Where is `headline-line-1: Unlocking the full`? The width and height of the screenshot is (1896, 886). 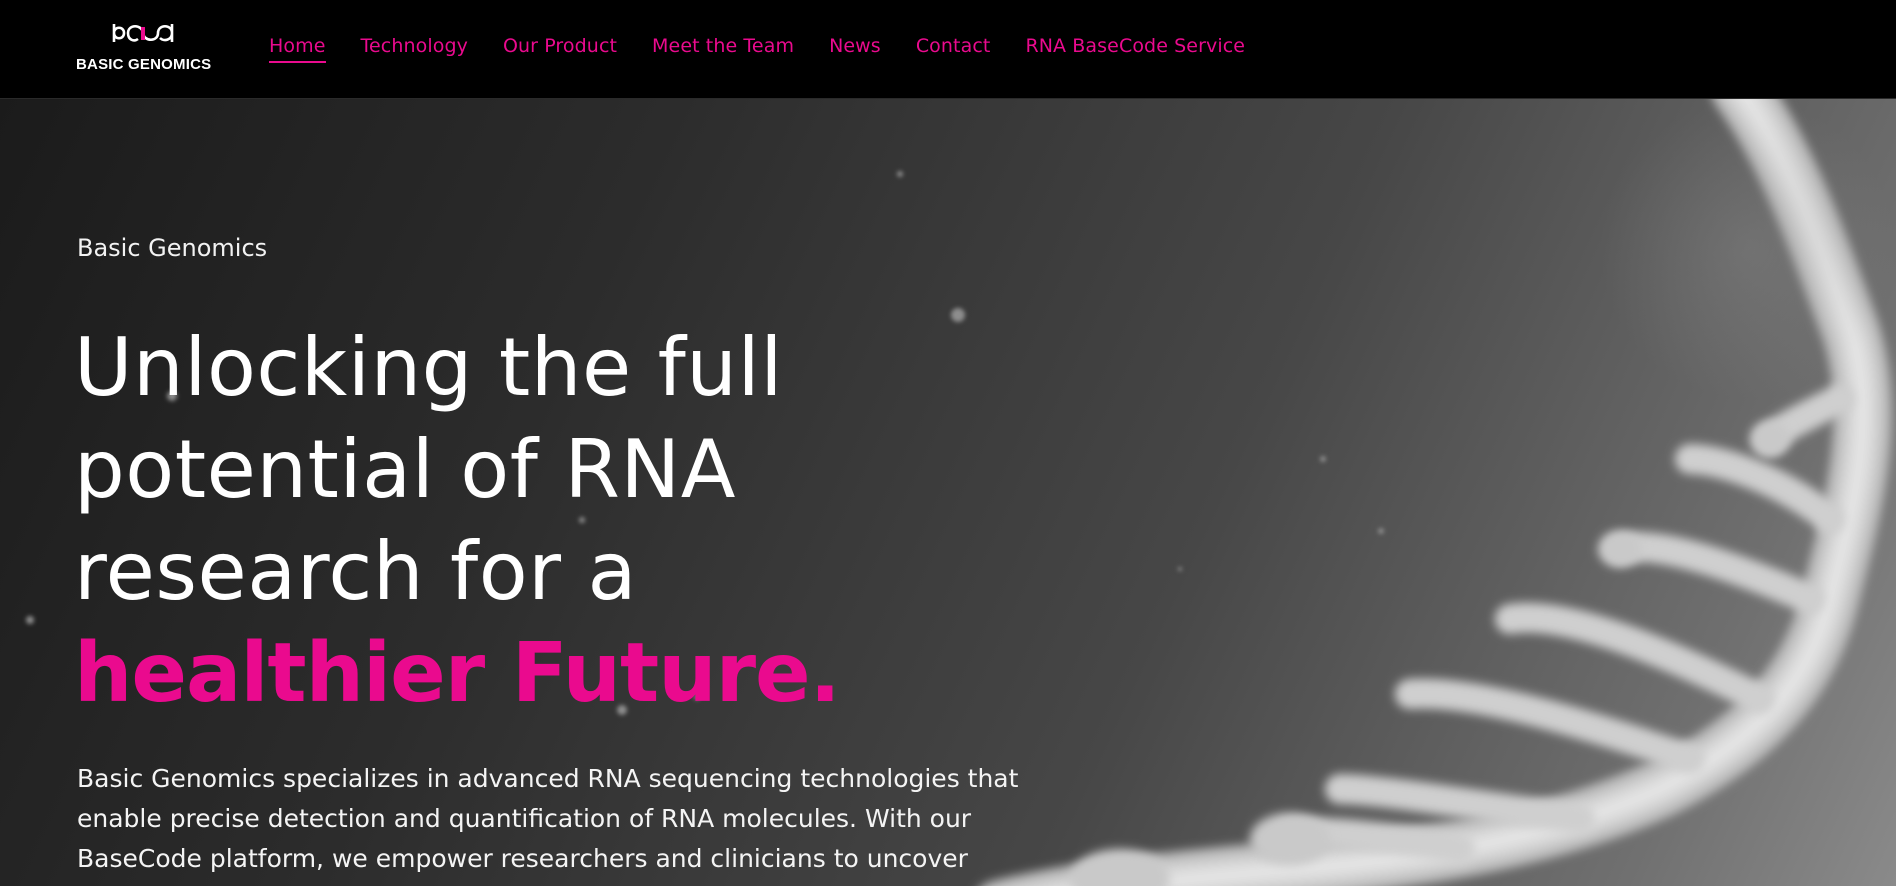 headline-line-1: Unlocking the full is located at coordinates (428, 367).